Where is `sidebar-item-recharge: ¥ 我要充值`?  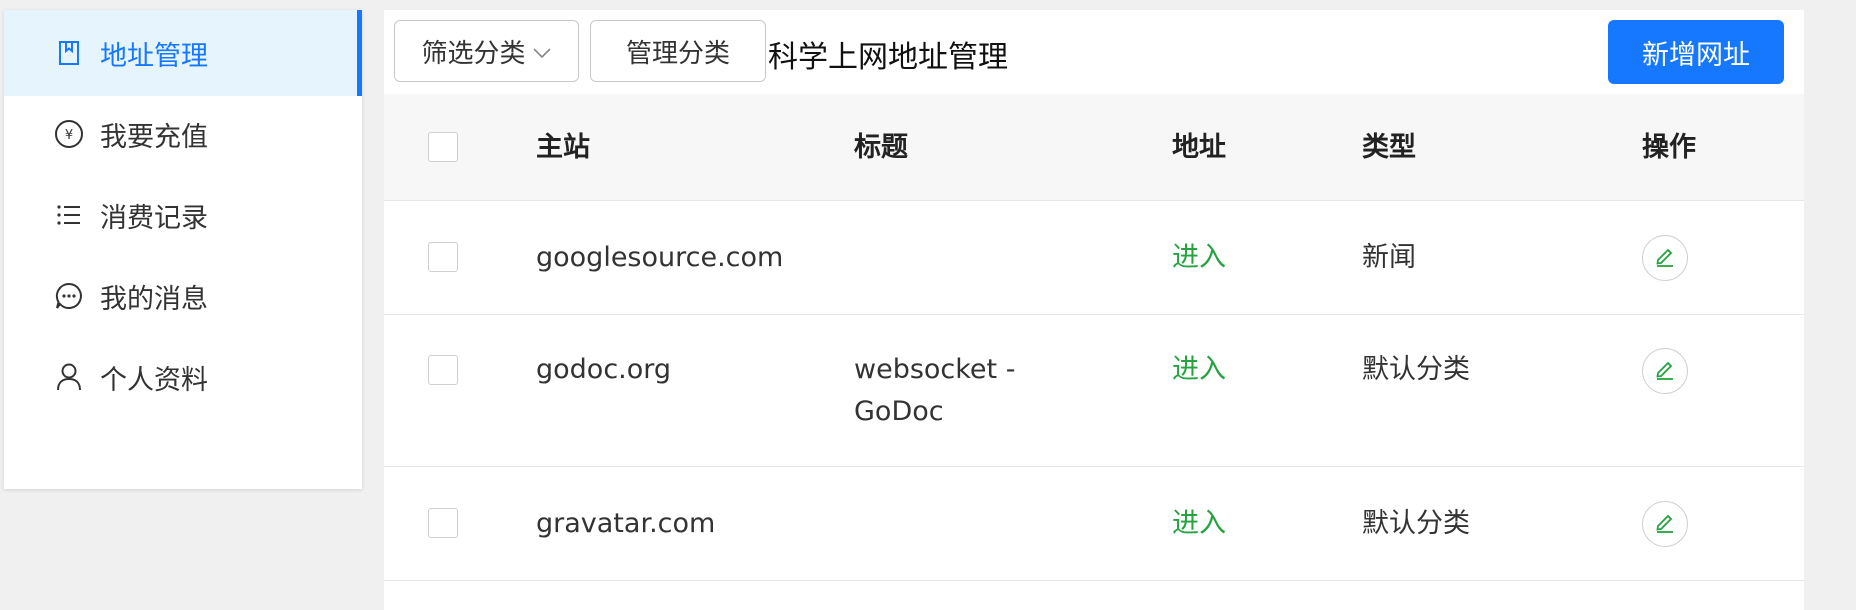
sidebar-item-recharge: ¥ 我要充值 is located at coordinates (183, 134).